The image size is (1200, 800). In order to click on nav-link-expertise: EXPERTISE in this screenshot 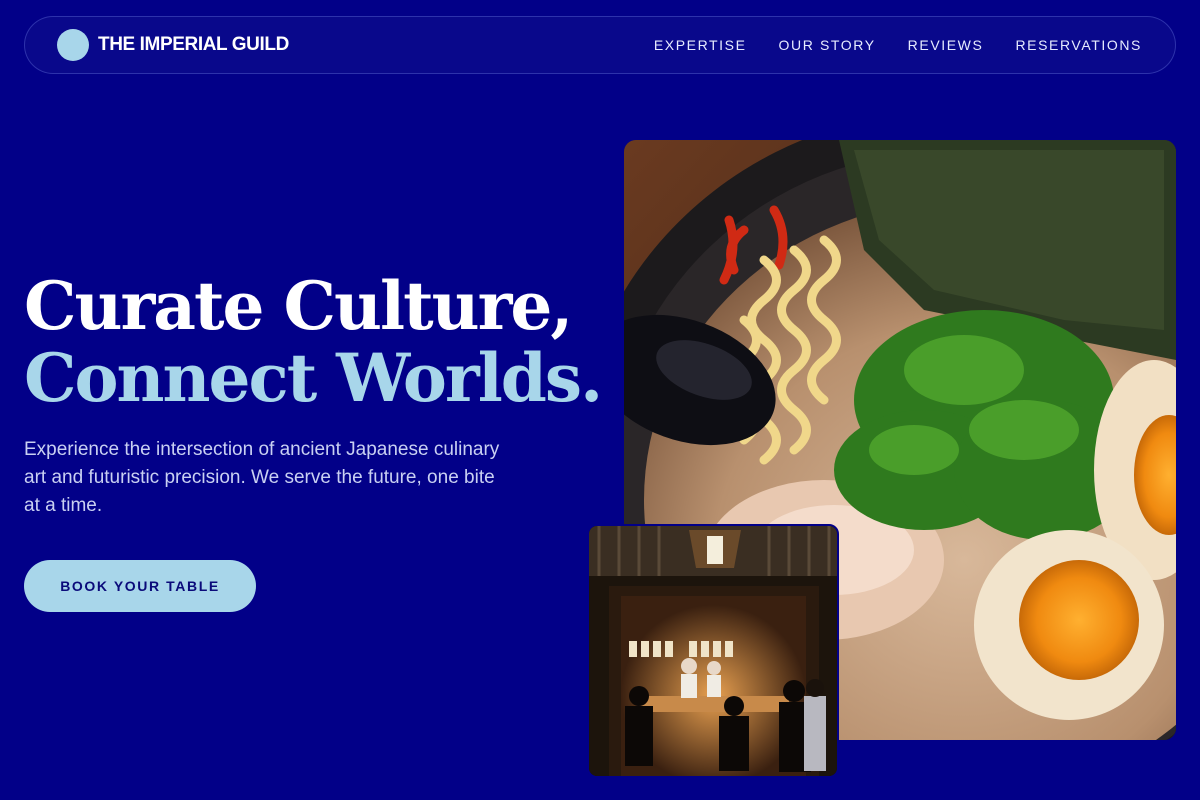, I will do `click(700, 45)`.